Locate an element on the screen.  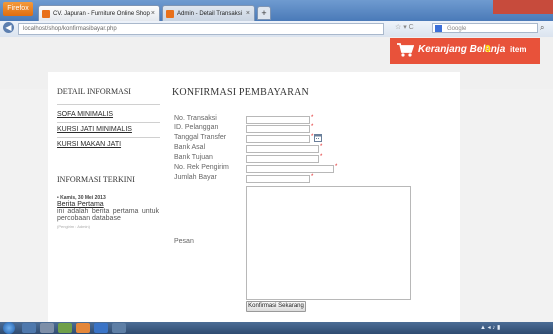
id-pelanggan-input is located at coordinates (278, 129).